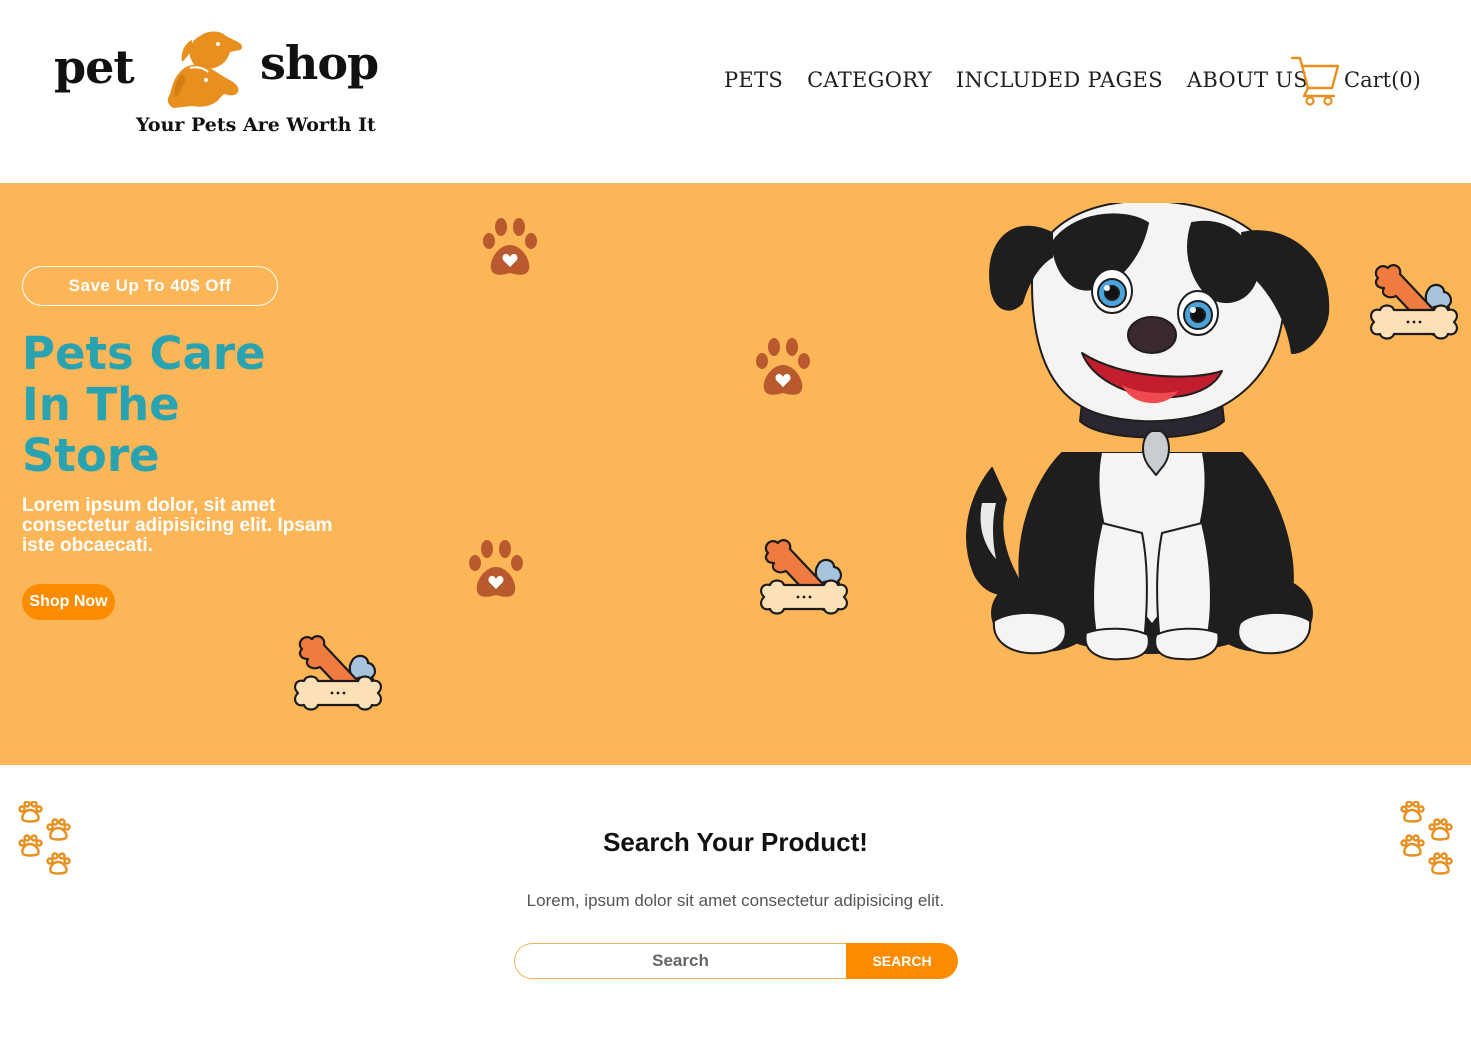 This screenshot has width=1471, height=1061. Describe the element at coordinates (205, 69) in the screenshot. I see `two-dogs-logo-icon` at that location.